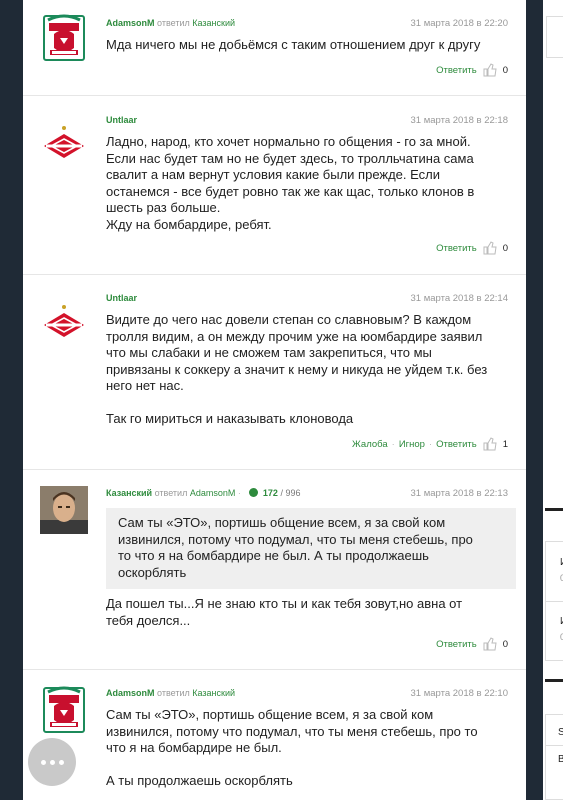 The height and width of the screenshot is (800, 563). Describe the element at coordinates (430, 444) in the screenshot. I see `comment-actions: Жалоба · Игнор · Ответить 1` at that location.